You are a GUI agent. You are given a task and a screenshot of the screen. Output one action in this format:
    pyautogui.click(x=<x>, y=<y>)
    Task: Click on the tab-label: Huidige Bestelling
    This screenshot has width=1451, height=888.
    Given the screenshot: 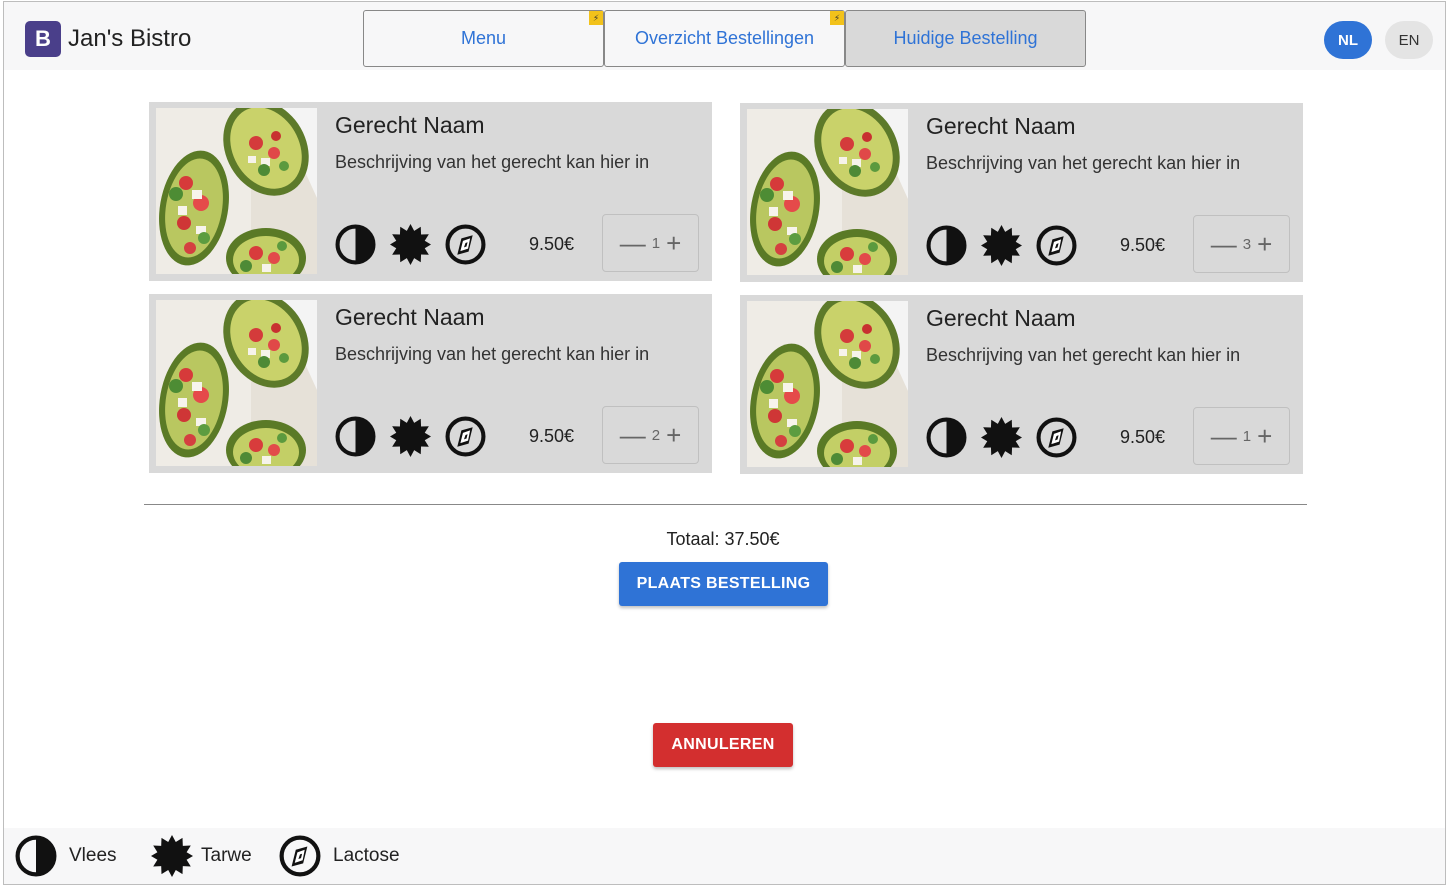 What is the action you would take?
    pyautogui.click(x=965, y=38)
    